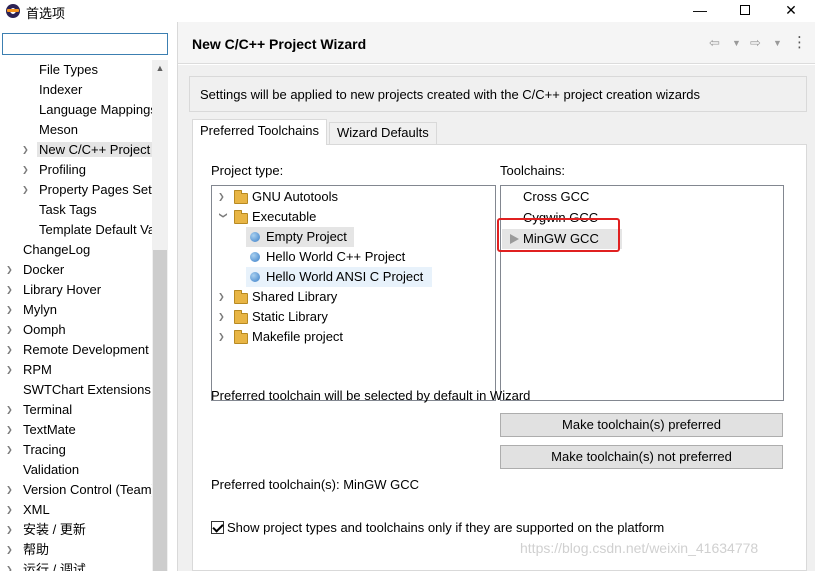 This screenshot has height=571, width=815. I want to click on back-dropdown-icon: ▼, so click(736, 43).